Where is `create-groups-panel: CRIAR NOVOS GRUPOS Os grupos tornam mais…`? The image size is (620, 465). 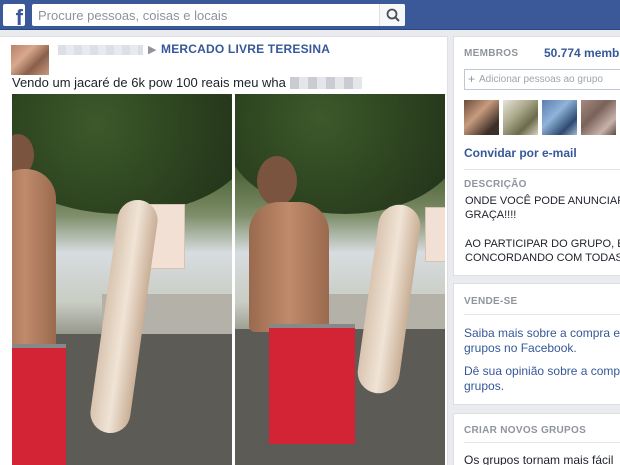 create-groups-panel: CRIAR NOVOS GRUPOS Os grupos tornam mais… is located at coordinates (536, 439).